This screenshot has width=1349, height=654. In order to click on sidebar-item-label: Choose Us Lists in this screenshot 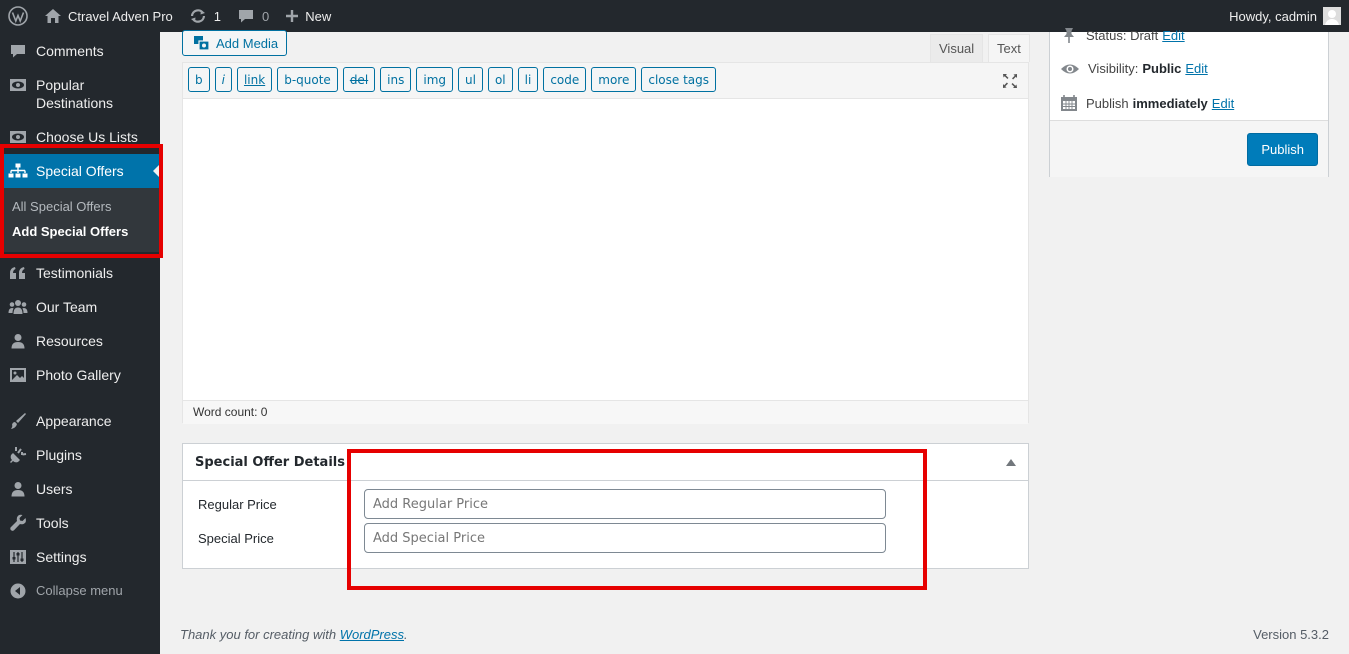, I will do `click(87, 137)`.